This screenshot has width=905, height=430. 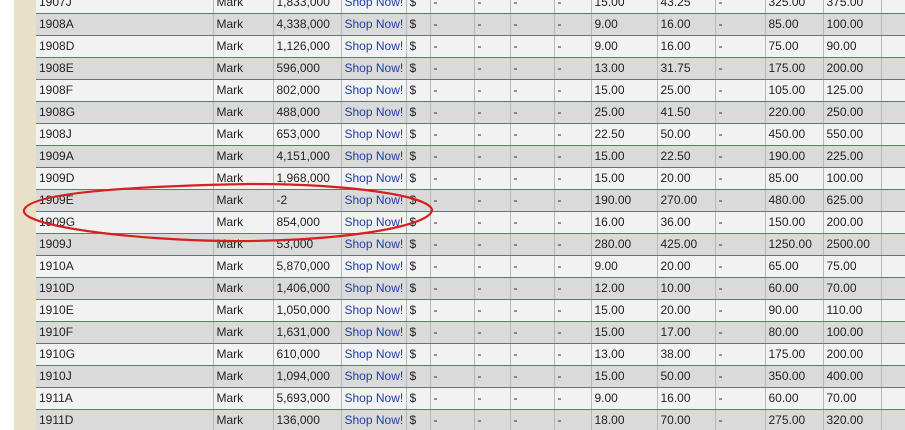 What do you see at coordinates (794, 112) in the screenshot?
I see `price-cell: 220.00` at bounding box center [794, 112].